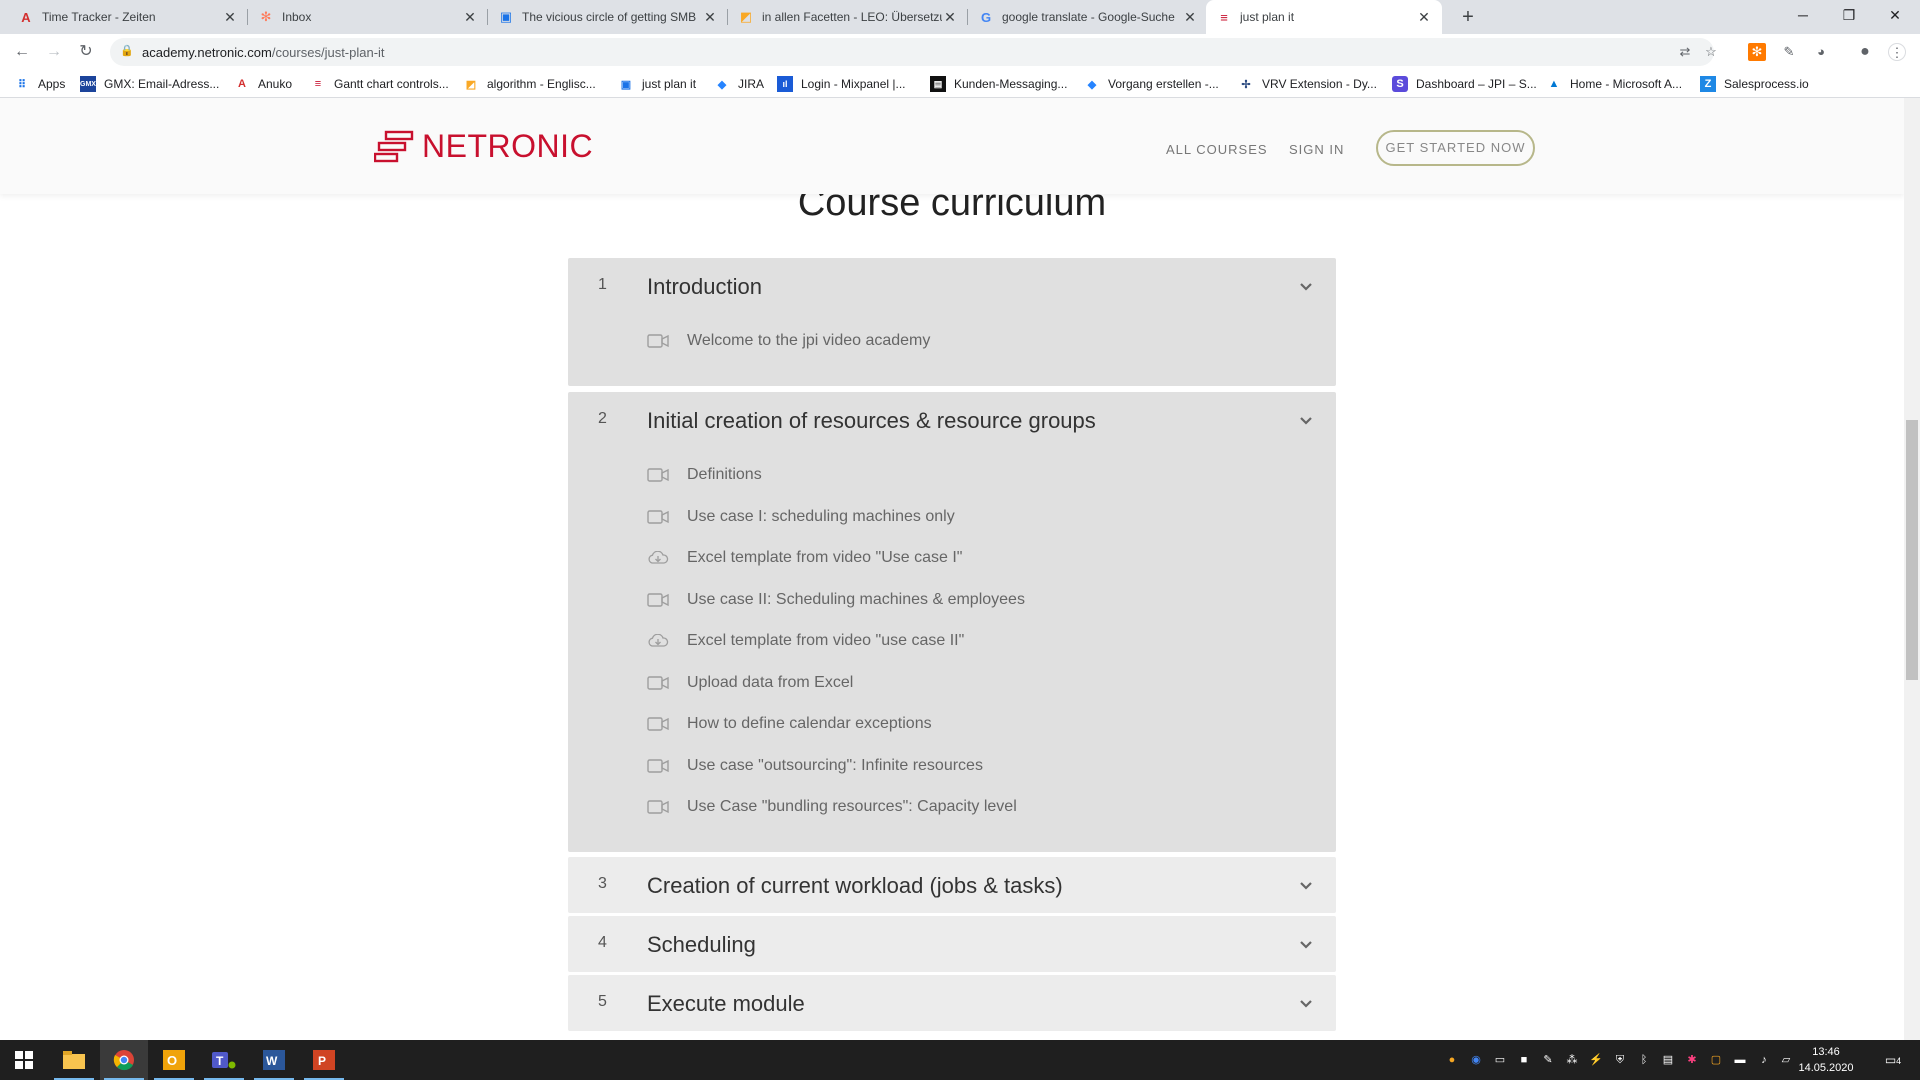  What do you see at coordinates (608, 17) in the screenshot?
I see `browser-tab: ▣ The vicious circle of getting SMB ✕` at bounding box center [608, 17].